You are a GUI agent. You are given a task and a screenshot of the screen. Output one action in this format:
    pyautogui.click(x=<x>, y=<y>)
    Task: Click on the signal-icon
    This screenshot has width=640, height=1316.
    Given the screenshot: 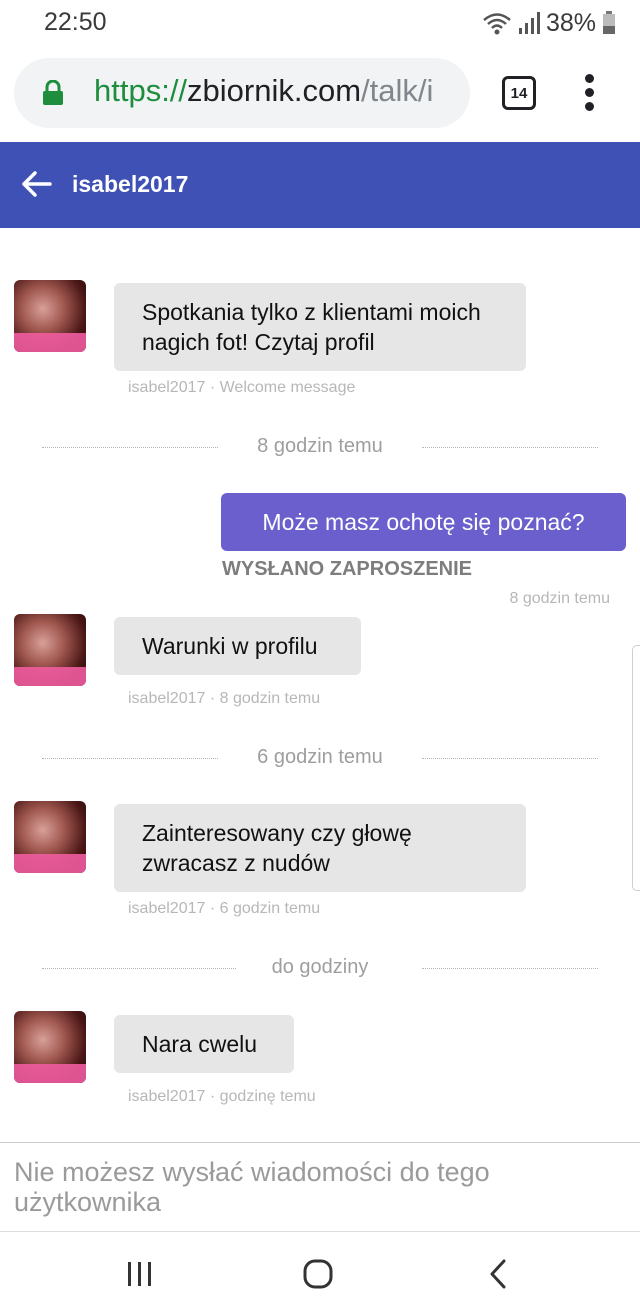 What is the action you would take?
    pyautogui.click(x=529, y=23)
    